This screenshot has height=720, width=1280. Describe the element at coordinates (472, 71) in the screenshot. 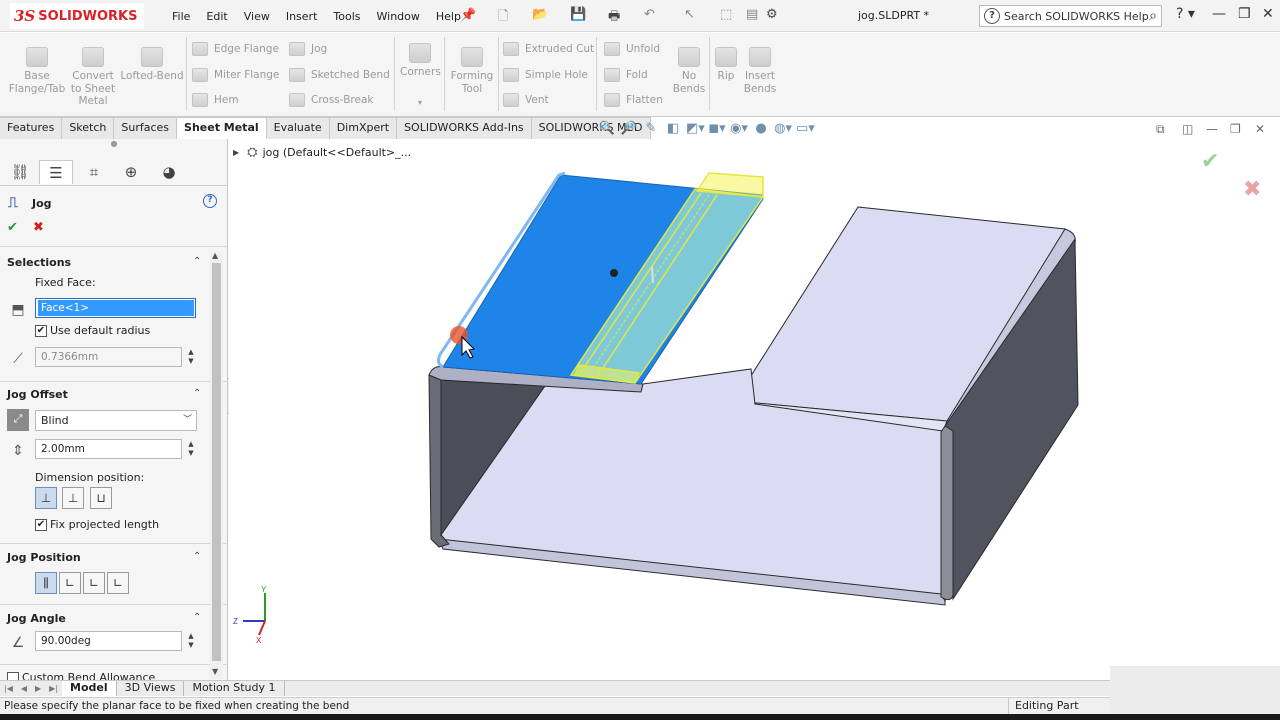

I see `forming-tool-button: Forming Tool` at that location.